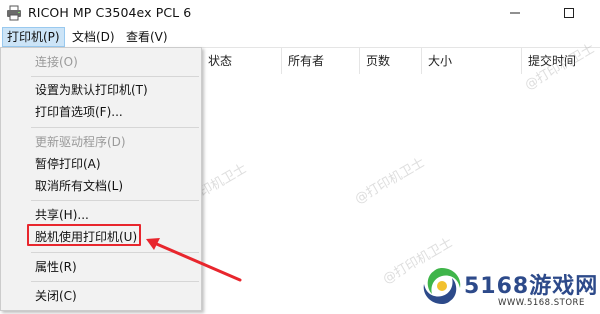 The height and width of the screenshot is (314, 600). Describe the element at coordinates (300, 37) in the screenshot. I see `menu-bar: 打印机(P) 文档(D) 查看(V)` at that location.